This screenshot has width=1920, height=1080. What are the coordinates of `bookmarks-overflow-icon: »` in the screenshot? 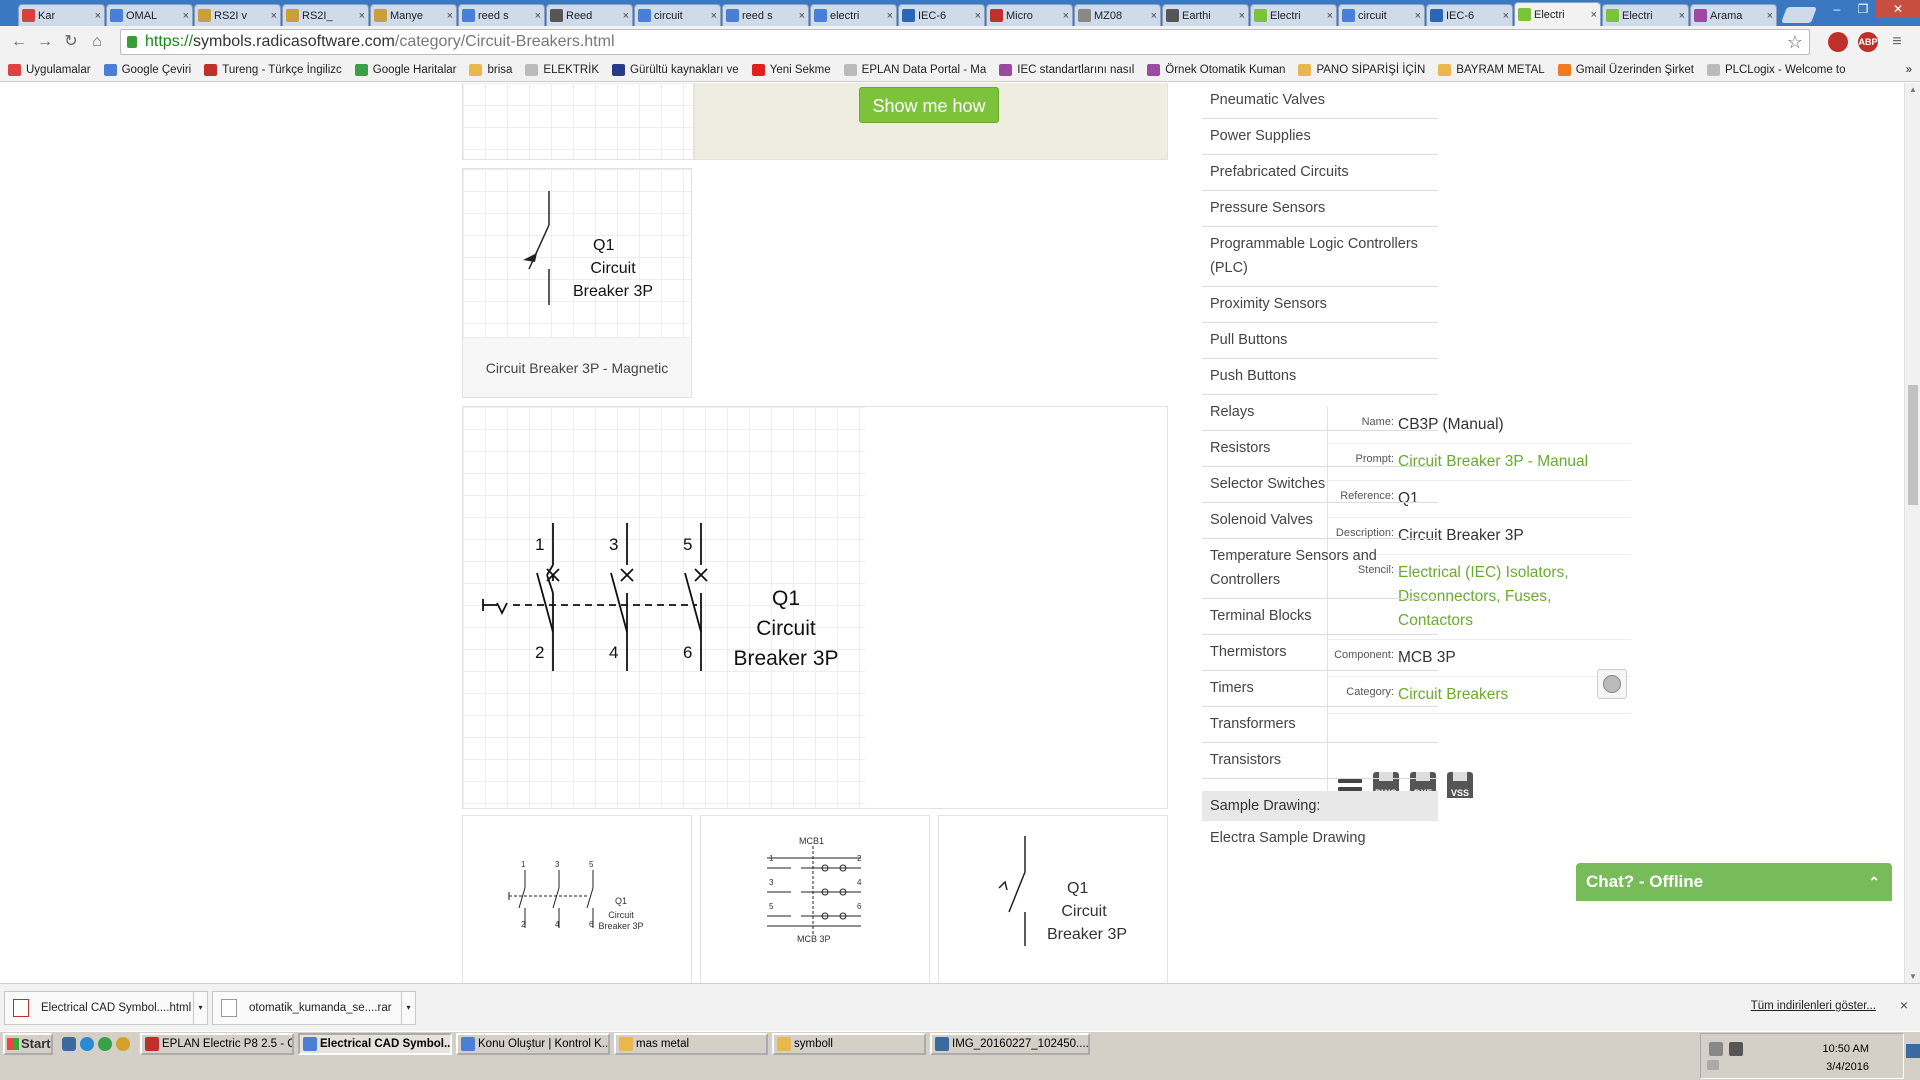 It's located at (1909, 70).